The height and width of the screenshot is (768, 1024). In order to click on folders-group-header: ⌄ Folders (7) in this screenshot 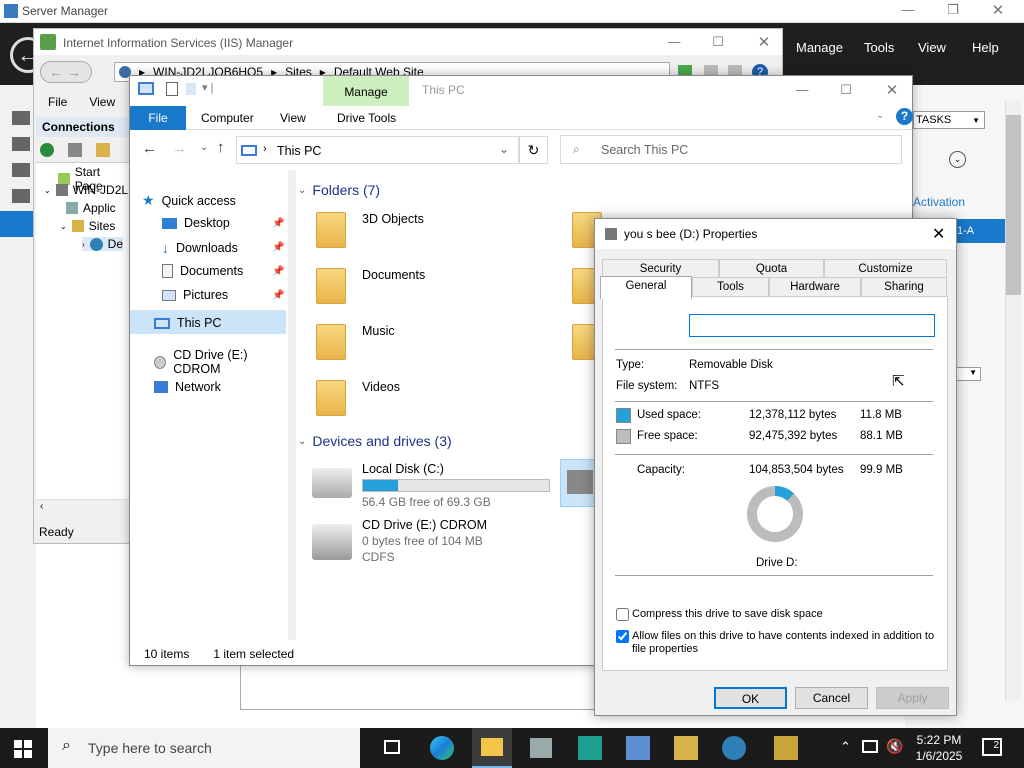, I will do `click(339, 190)`.